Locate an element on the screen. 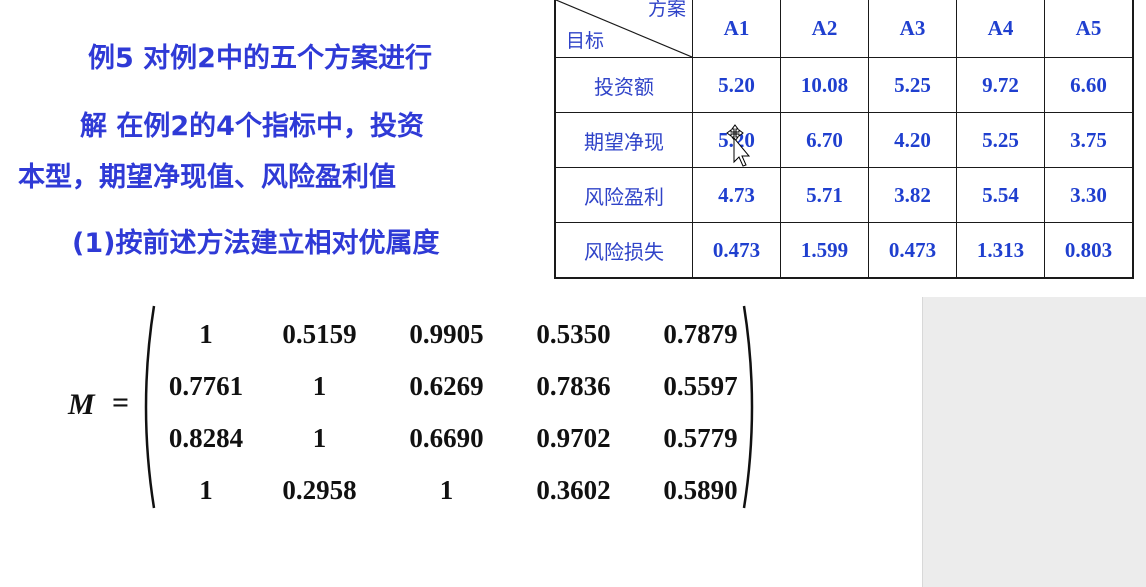  step-line: (1)按前述方法建立相对优属度 is located at coordinates (256, 243).